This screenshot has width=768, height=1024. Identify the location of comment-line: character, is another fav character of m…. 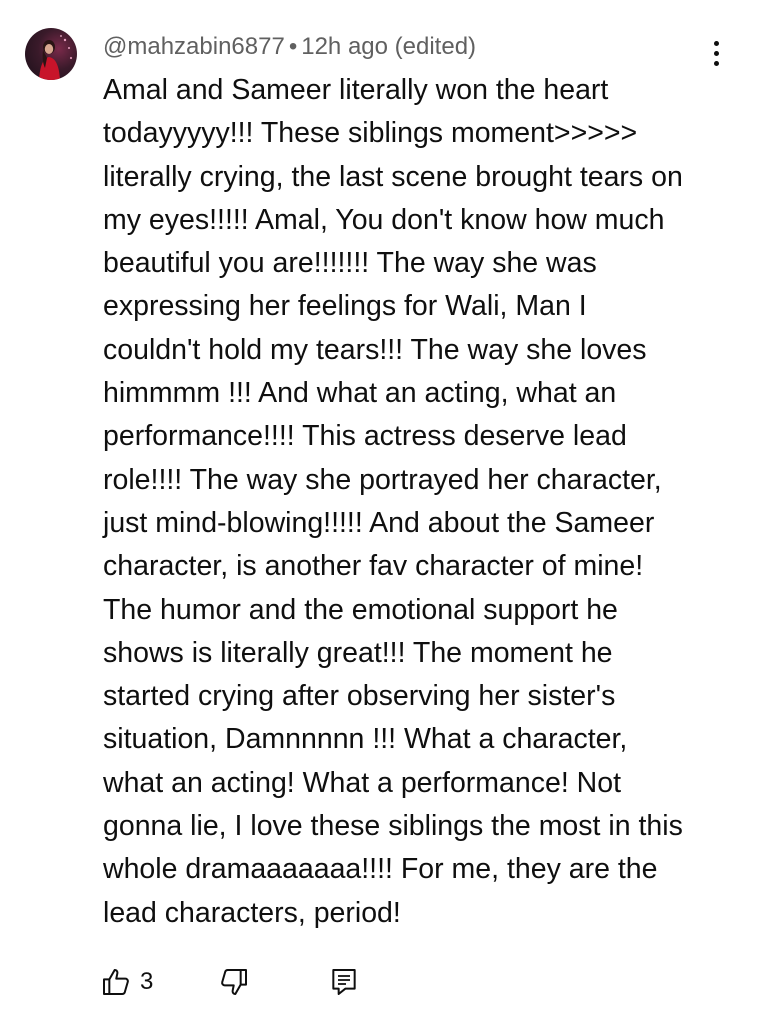
(373, 566).